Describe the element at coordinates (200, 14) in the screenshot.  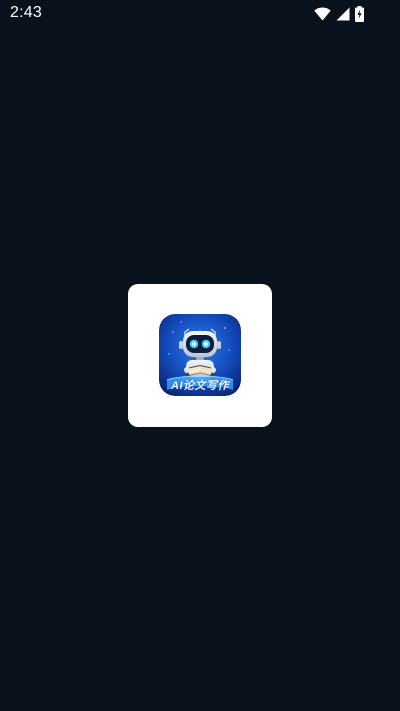
I see `status-bar: 2:43` at that location.